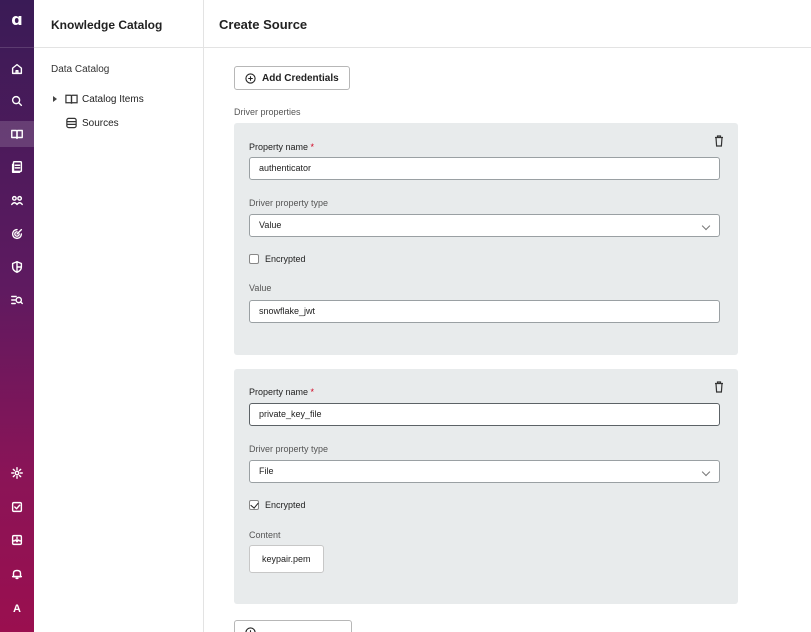  I want to click on home-icon, so click(17, 69).